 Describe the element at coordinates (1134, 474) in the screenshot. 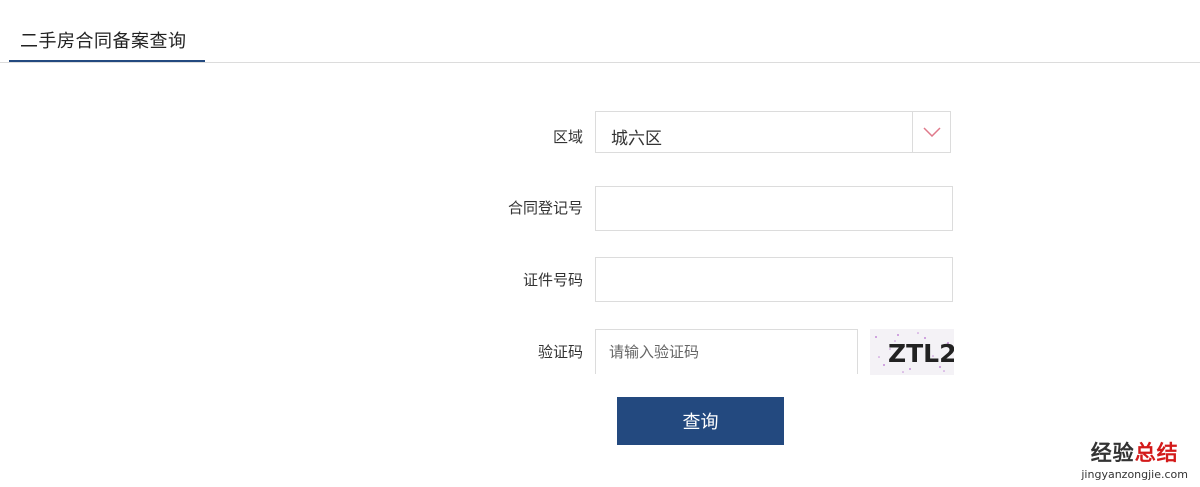

I see `watermark-url: jingyanzongjie.com` at that location.